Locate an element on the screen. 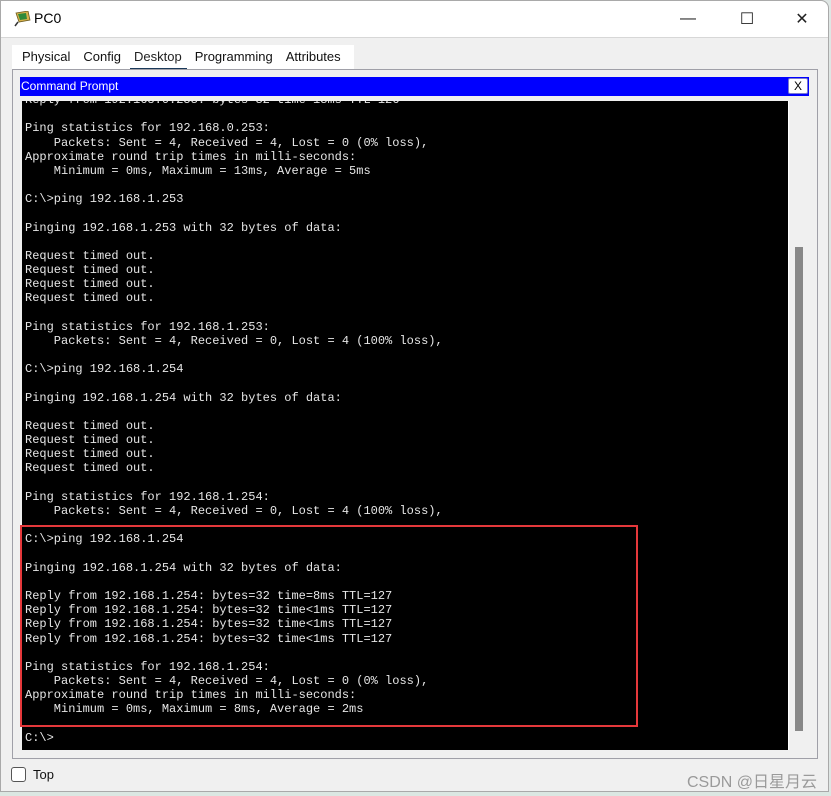 The width and height of the screenshot is (831, 796). close-icon: ✕ is located at coordinates (802, 19).